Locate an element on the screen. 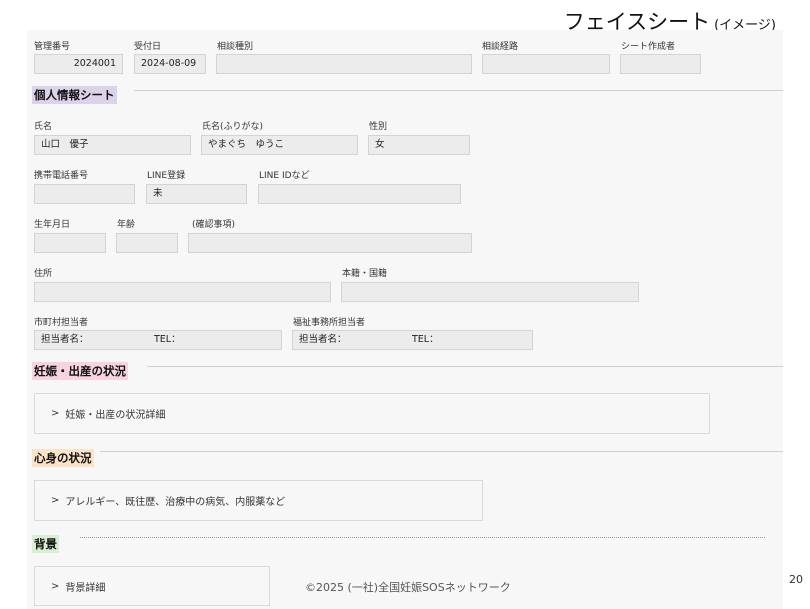 The image size is (810, 609). admin-no-label: 管理番号 is located at coordinates (52, 47).